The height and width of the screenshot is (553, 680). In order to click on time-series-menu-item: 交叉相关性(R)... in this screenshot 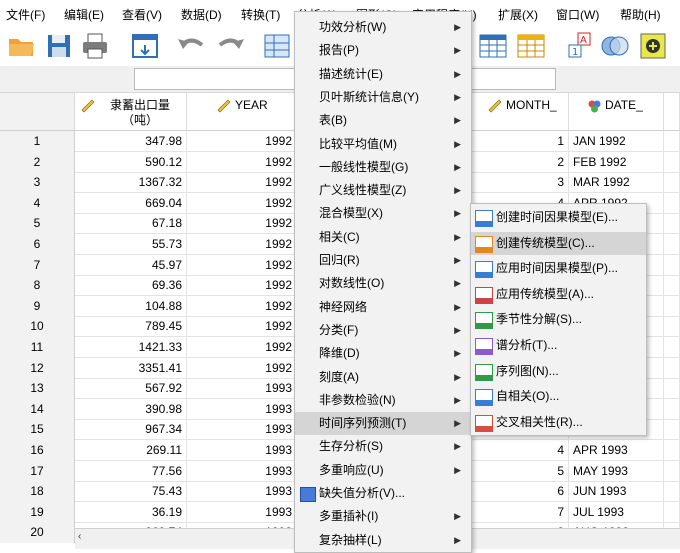, I will do `click(558, 422)`.